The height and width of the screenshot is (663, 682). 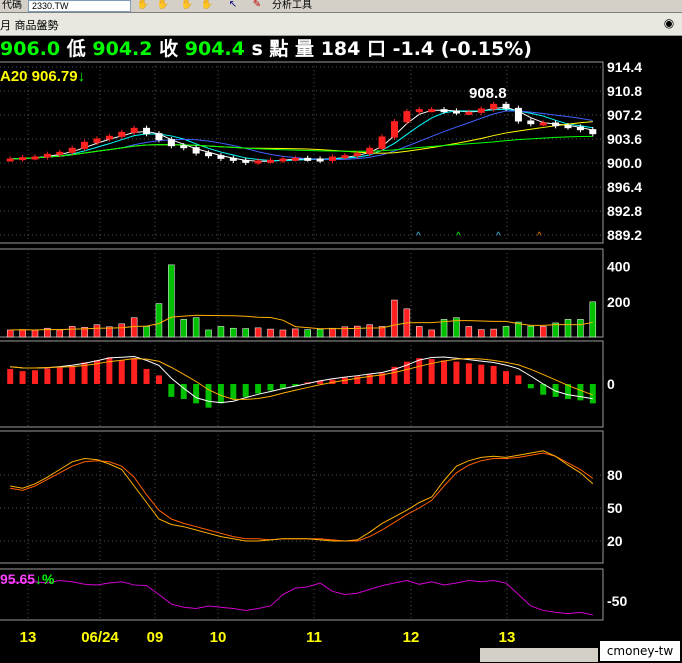 I want to click on zoom-in-icon: ✋, so click(x=143, y=5).